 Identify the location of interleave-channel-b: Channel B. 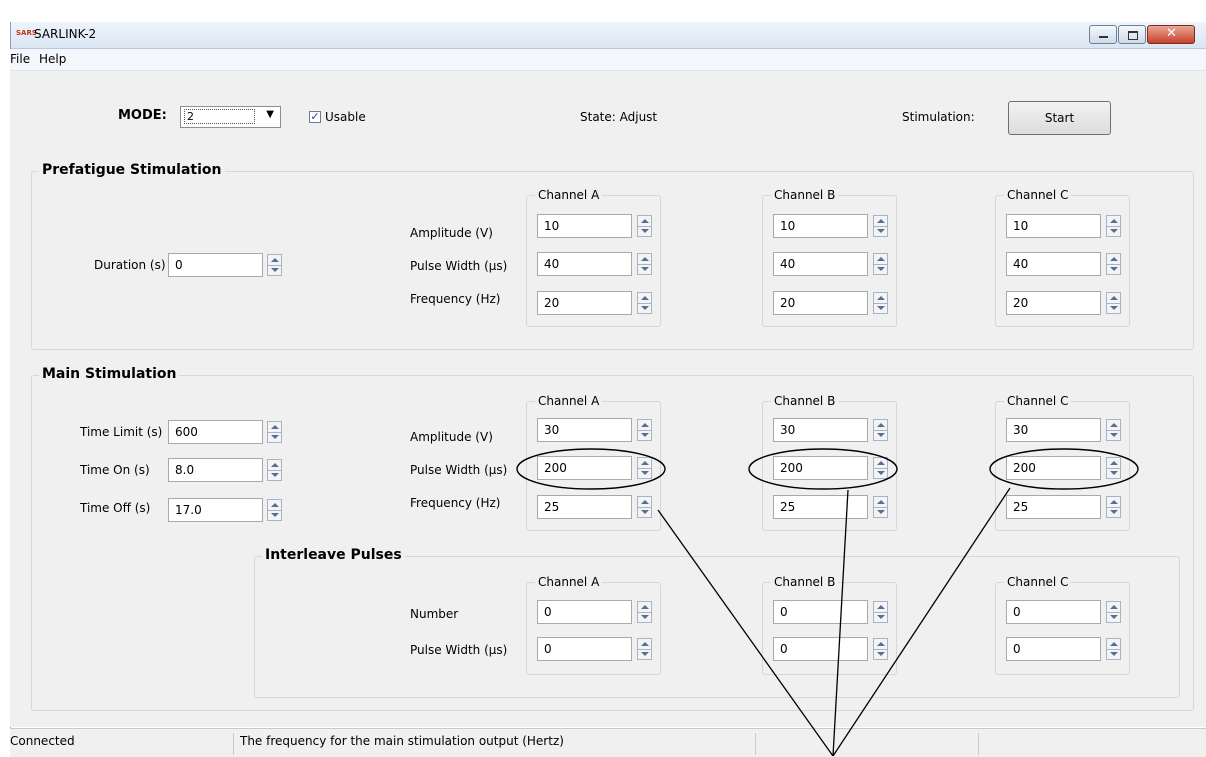
(829, 625).